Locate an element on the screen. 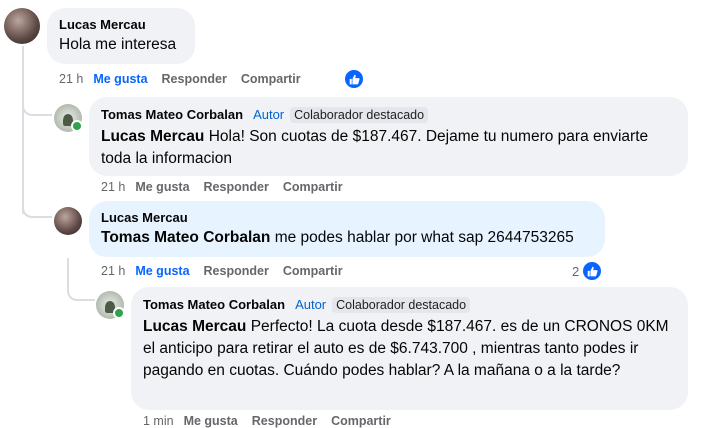 The image size is (709, 428). comment-text: Hola me interesa is located at coordinates (118, 44).